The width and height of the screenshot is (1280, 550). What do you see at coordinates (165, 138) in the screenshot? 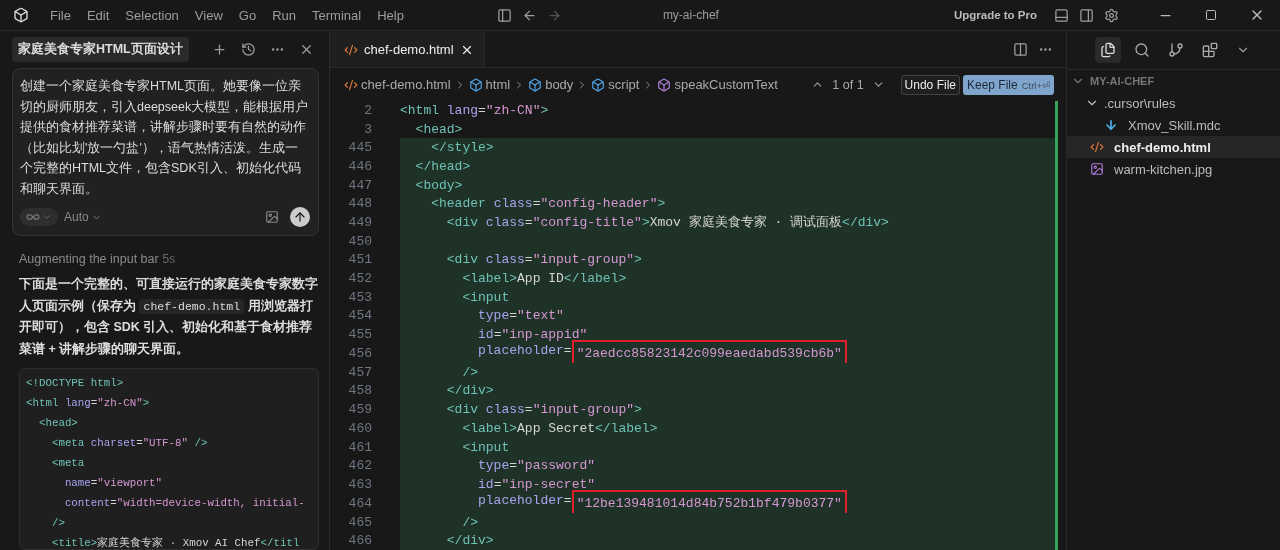
I see `prompt-text: 创建一个家庭美食专家HTML页面。她要像一位亲切的厨师朋友，引入deepseek大模型，能根据用户提供的食材推荐菜谱，讲解步骤时要有自然的动作（比如比划'放一勺盐'），语气热情活泼。生成一个完整的HTML文件，包含SDK引入、初始化代码和聊天界面。` at bounding box center [165, 138].